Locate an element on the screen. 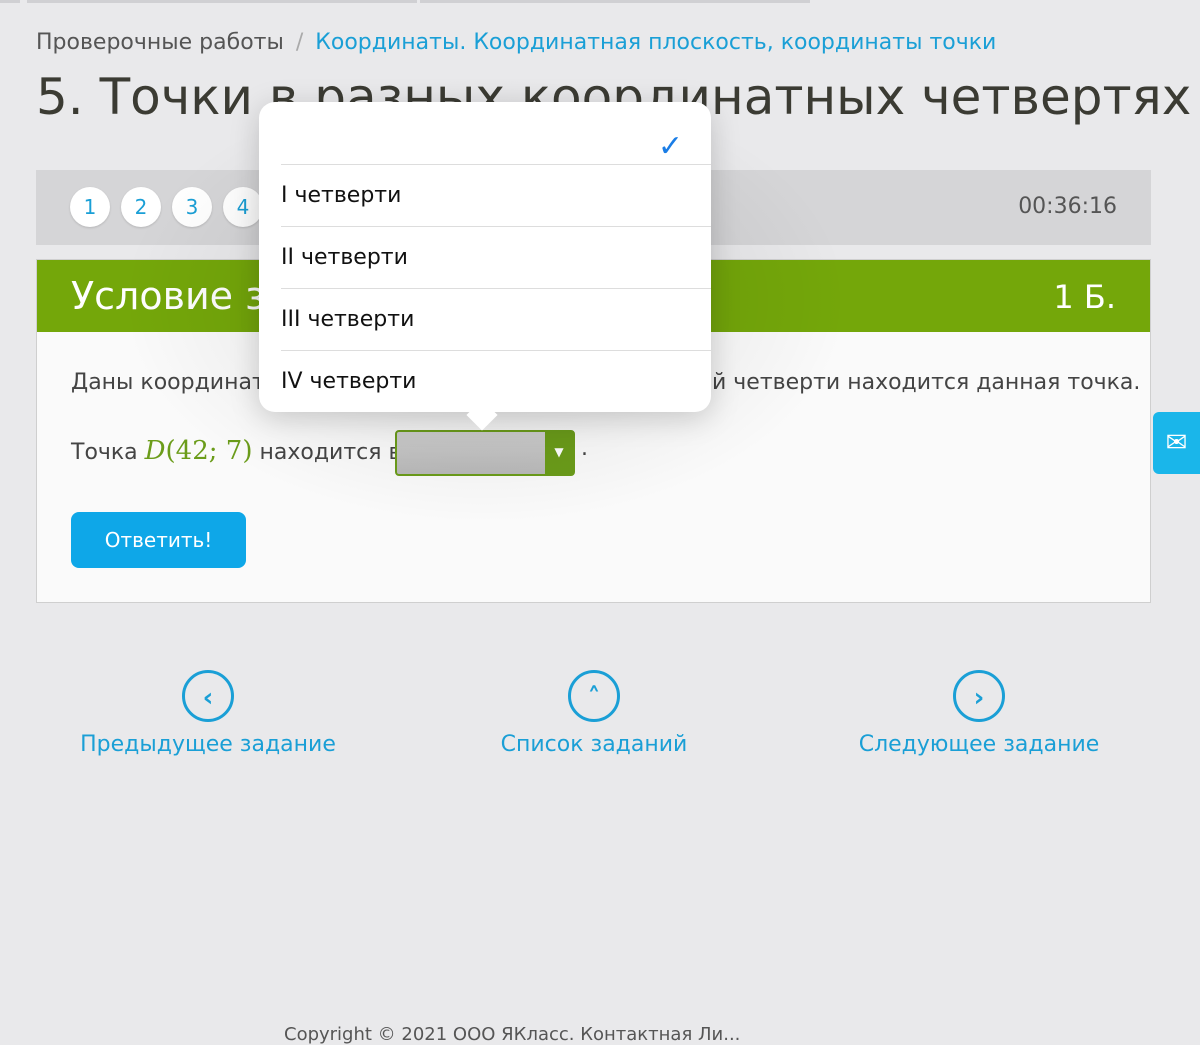  dropdown-option-empty: ✓ is located at coordinates (496, 133).